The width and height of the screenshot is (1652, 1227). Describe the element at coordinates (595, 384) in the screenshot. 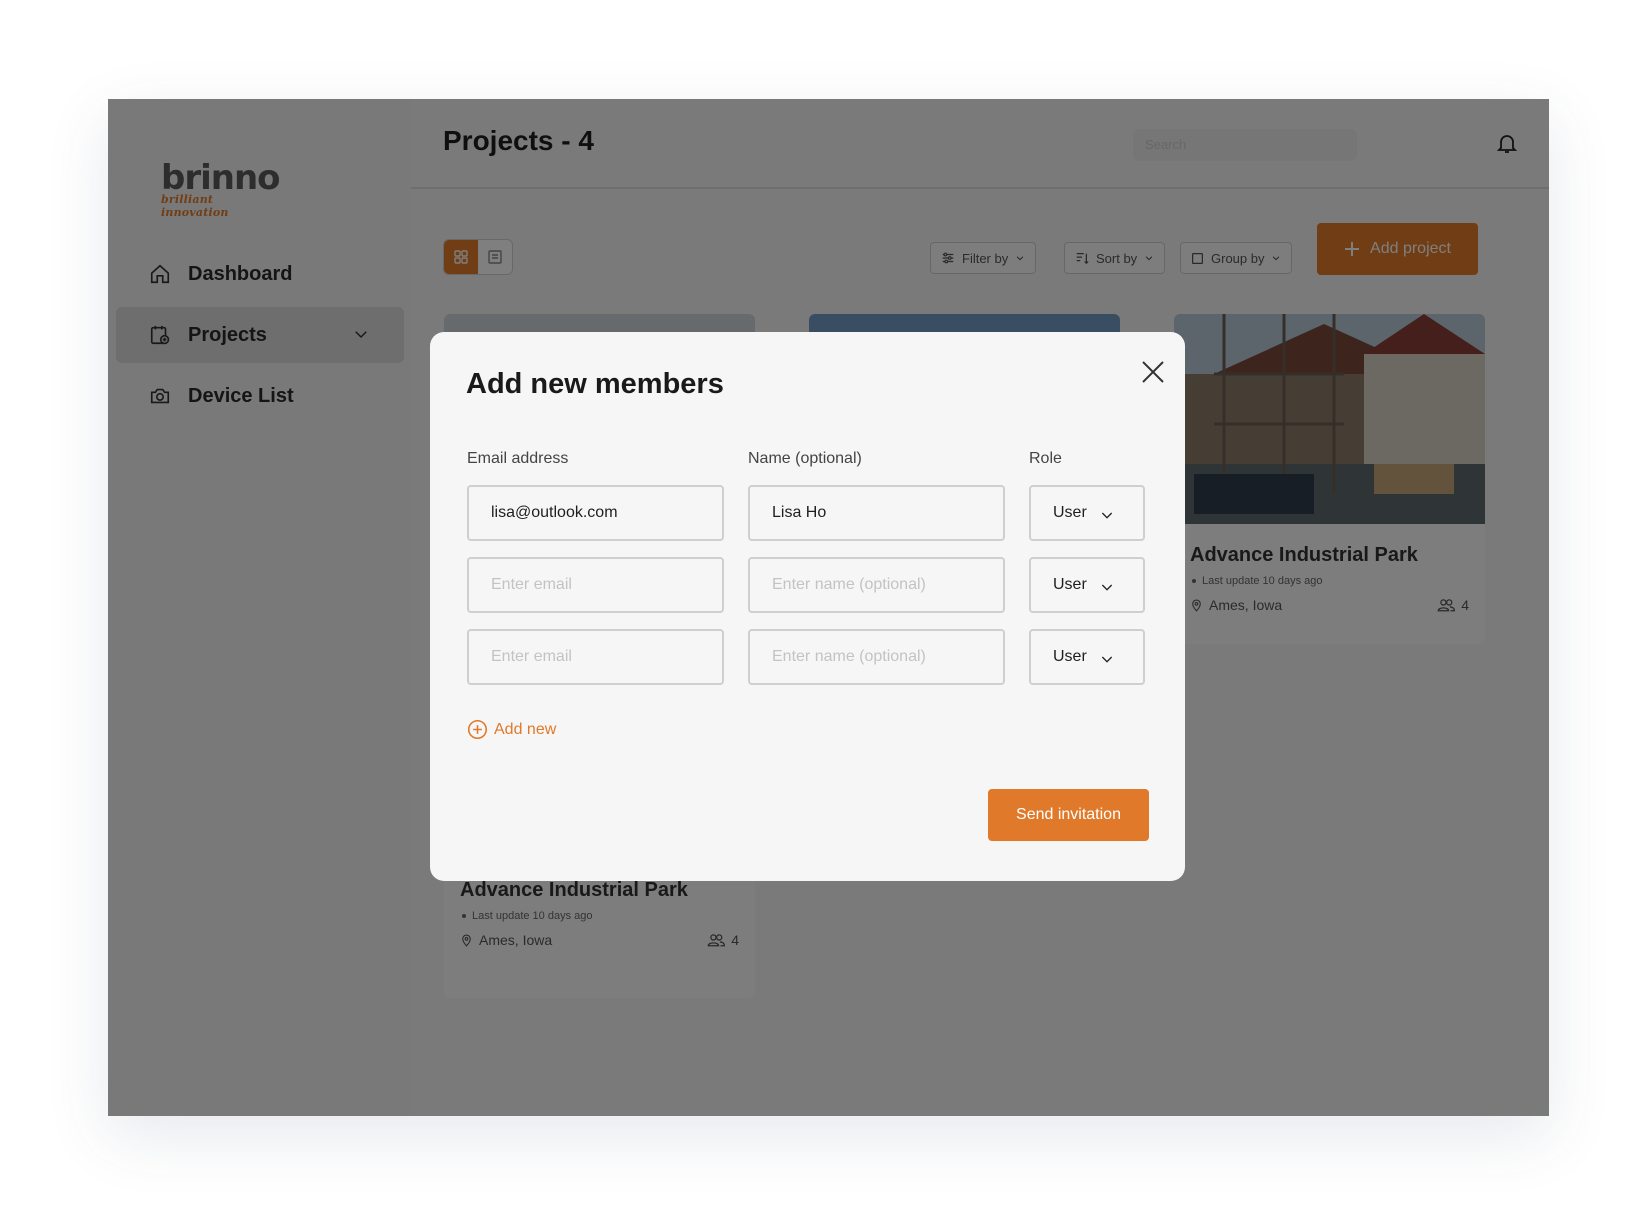

I see `dialog-title: Add new members` at that location.